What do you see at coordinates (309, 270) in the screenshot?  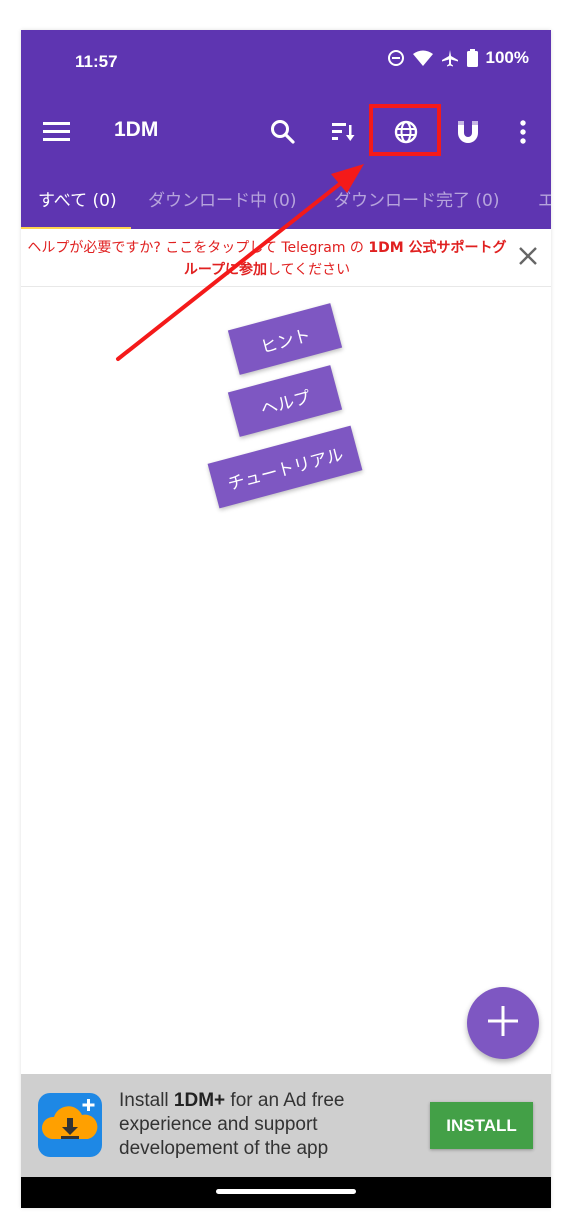 I see `help-banner-text-2: してください` at bounding box center [309, 270].